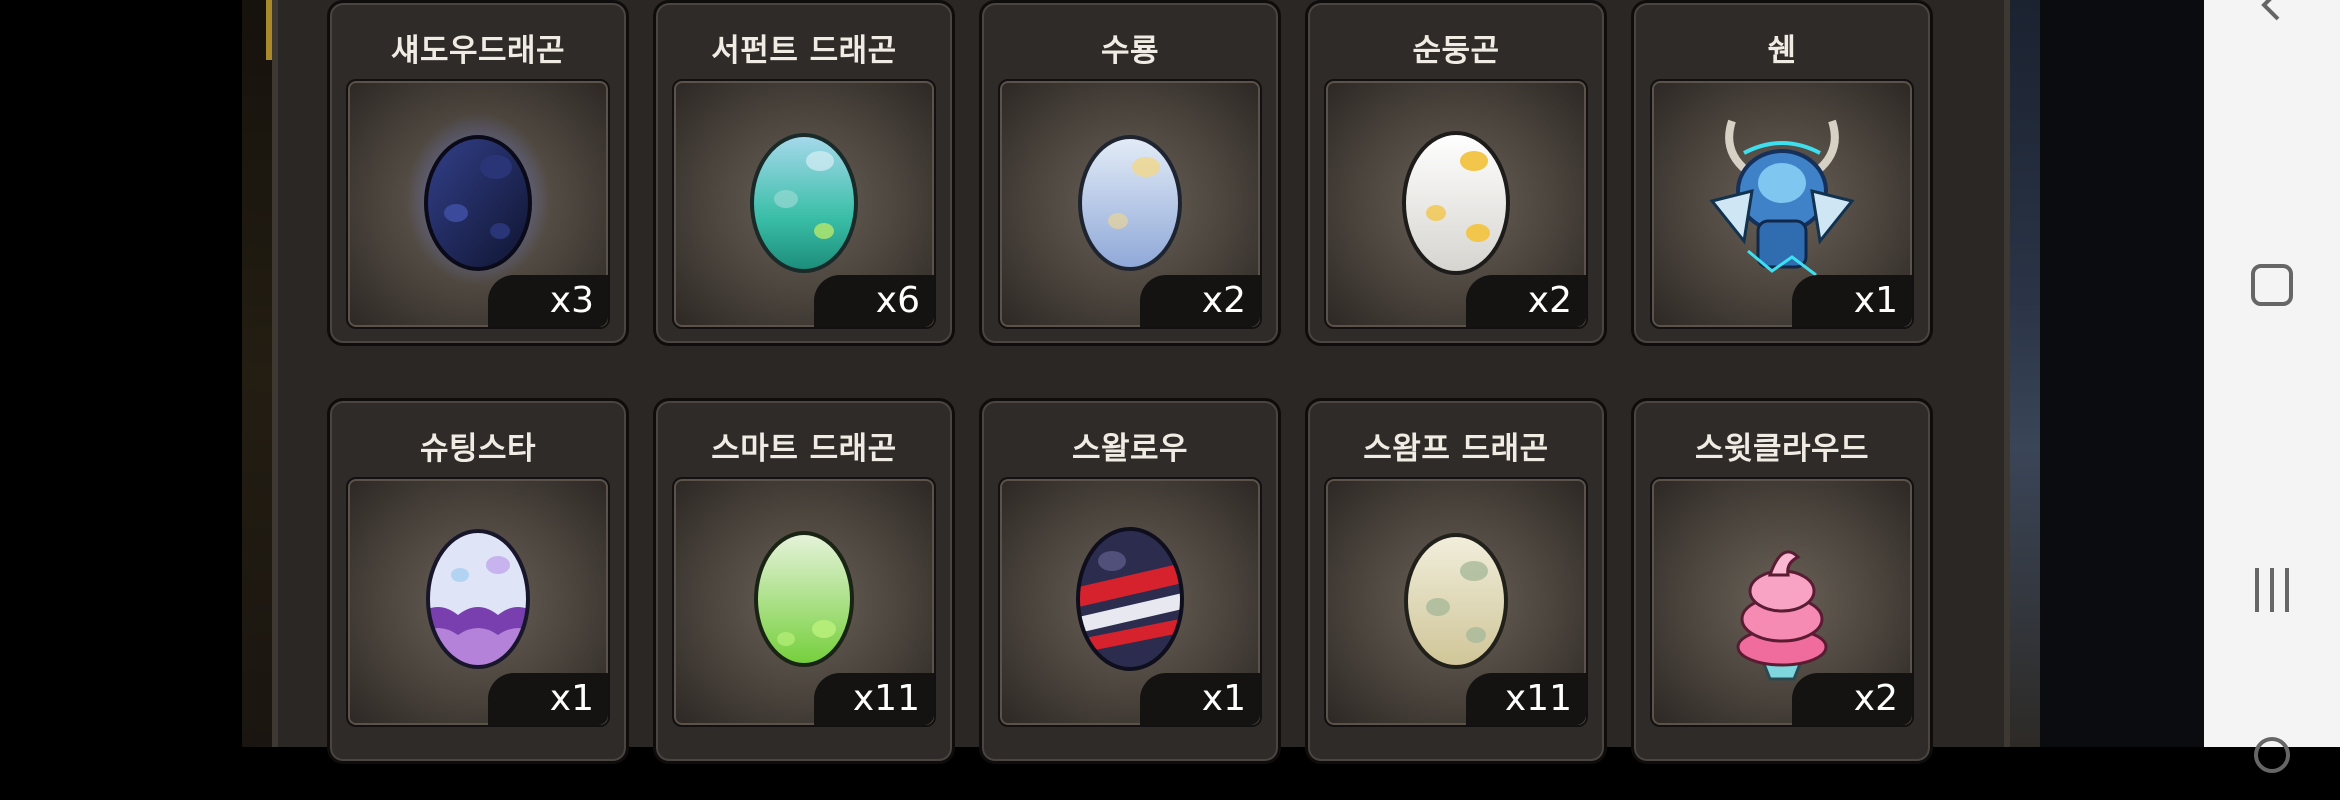 The width and height of the screenshot is (2340, 800). What do you see at coordinates (2270, 10) in the screenshot?
I see `back-chevron-icon` at bounding box center [2270, 10].